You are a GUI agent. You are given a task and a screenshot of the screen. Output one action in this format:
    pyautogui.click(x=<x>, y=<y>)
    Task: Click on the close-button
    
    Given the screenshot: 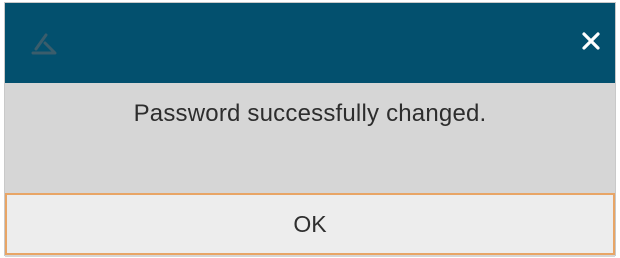 What is the action you would take?
    pyautogui.click(x=591, y=43)
    